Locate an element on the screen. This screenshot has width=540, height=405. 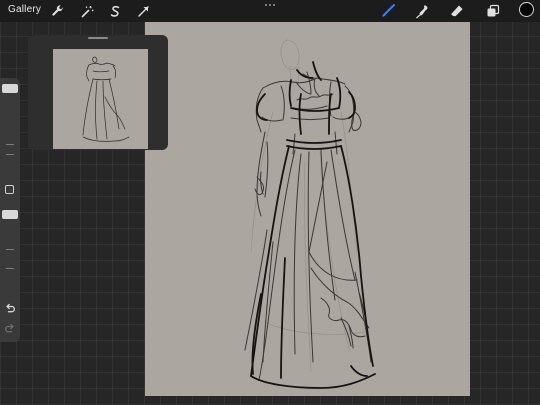
color-swatch-button is located at coordinates (526, 9).